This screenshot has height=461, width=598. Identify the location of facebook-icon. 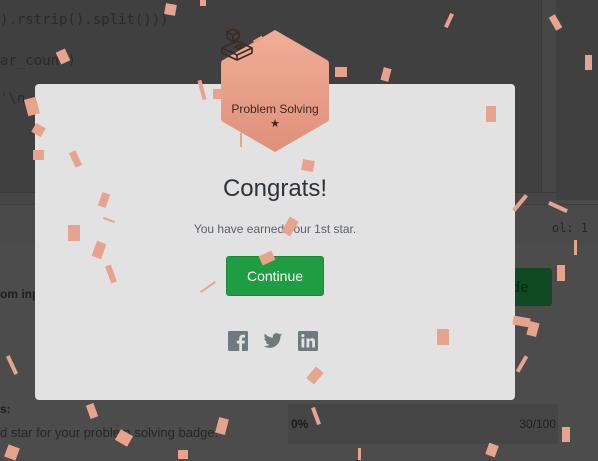
(238, 341).